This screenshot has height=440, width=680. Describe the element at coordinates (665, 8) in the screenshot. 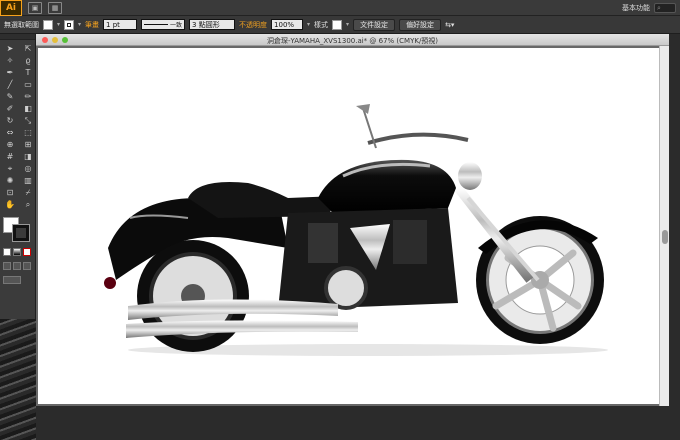

I see `search-field: ⌕` at that location.